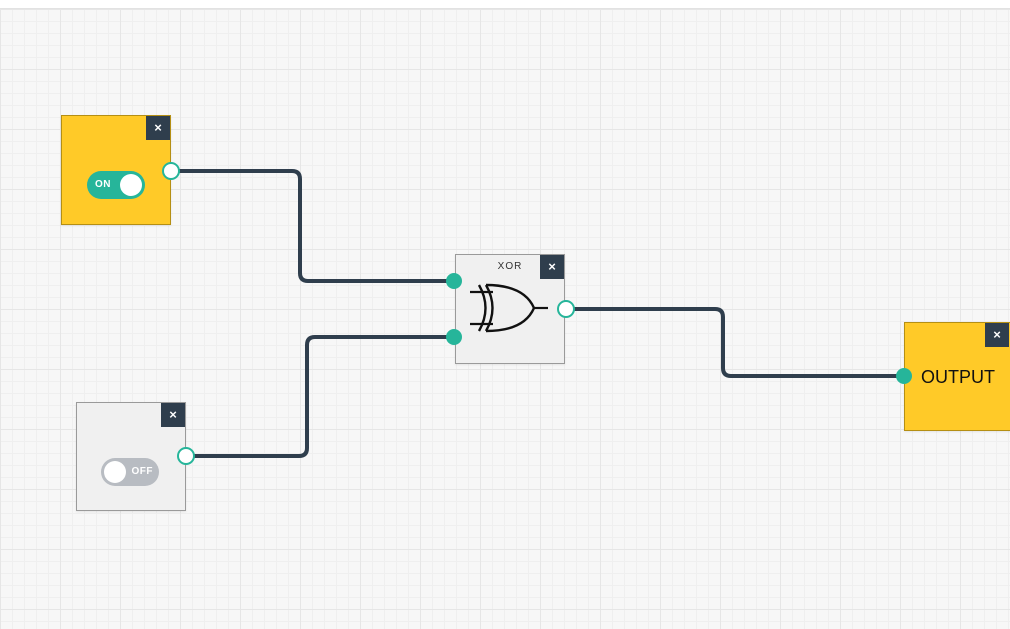  Describe the element at coordinates (566, 309) in the screenshot. I see `output-port-xor` at that location.